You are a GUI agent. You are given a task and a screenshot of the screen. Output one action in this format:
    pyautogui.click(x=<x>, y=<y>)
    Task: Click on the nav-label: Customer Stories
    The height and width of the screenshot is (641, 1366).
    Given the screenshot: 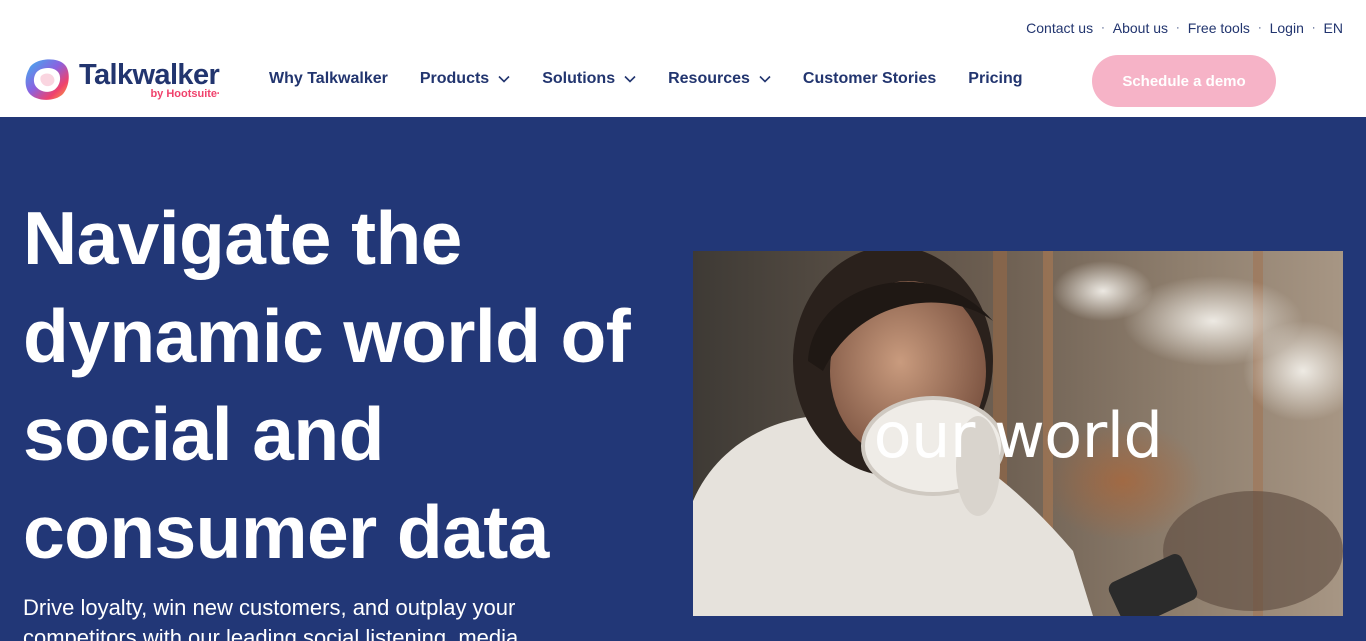 What is the action you would take?
    pyautogui.click(x=869, y=78)
    